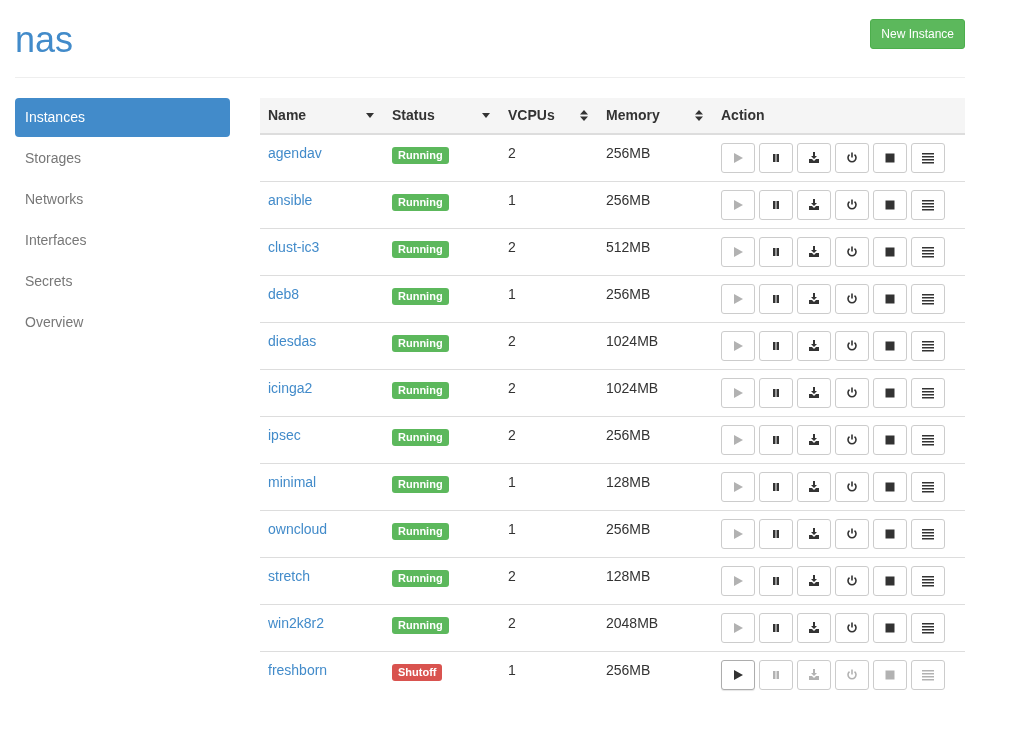 This screenshot has height=733, width=1027. Describe the element at coordinates (122, 281) in the screenshot. I see `sidebar-item: Secrets` at that location.